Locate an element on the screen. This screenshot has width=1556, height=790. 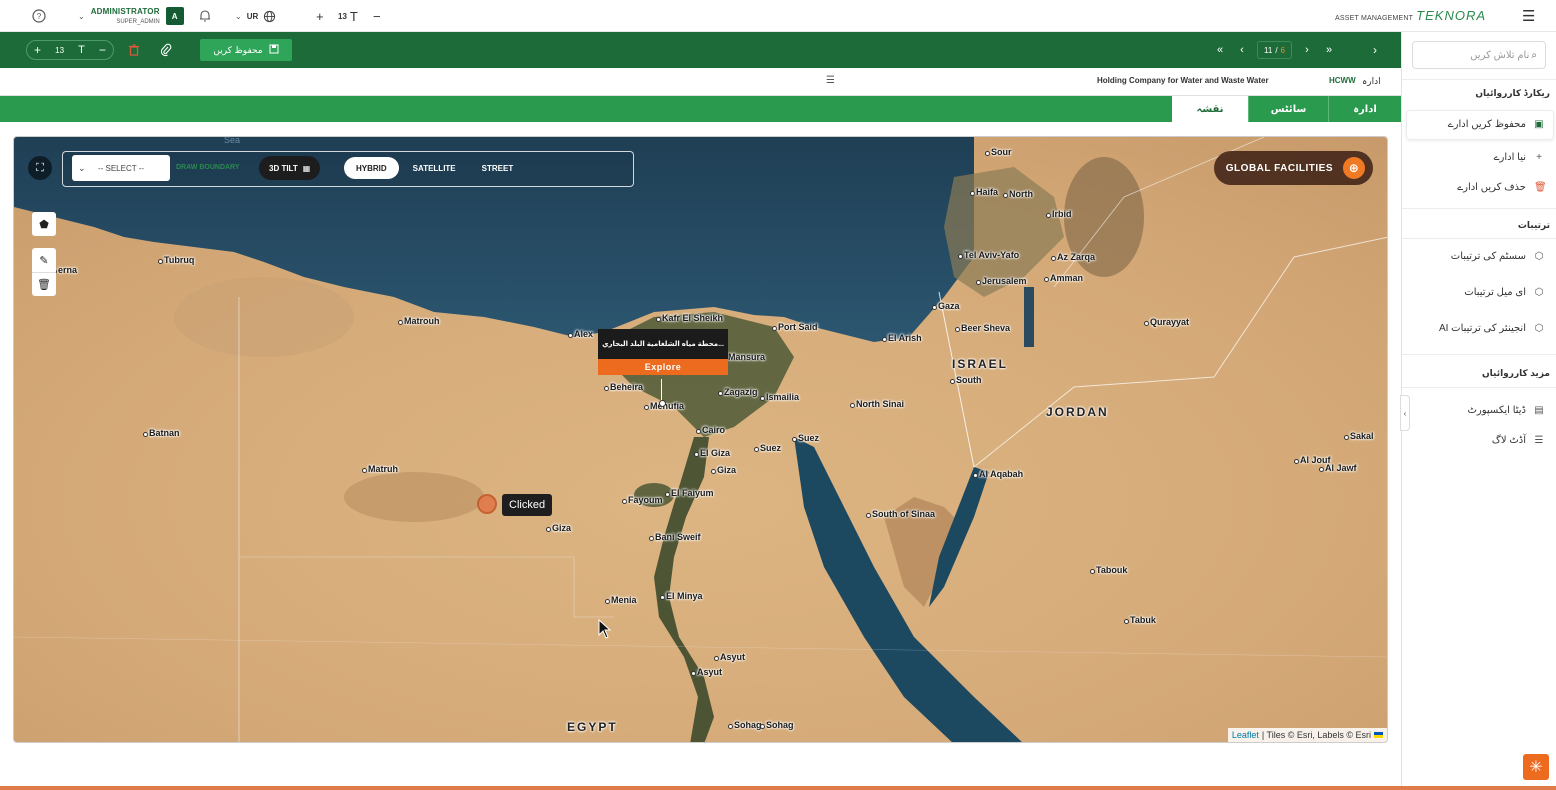
sidebar-item-delete-label: حذف کریں ادارے is located at coordinates (1491, 187).